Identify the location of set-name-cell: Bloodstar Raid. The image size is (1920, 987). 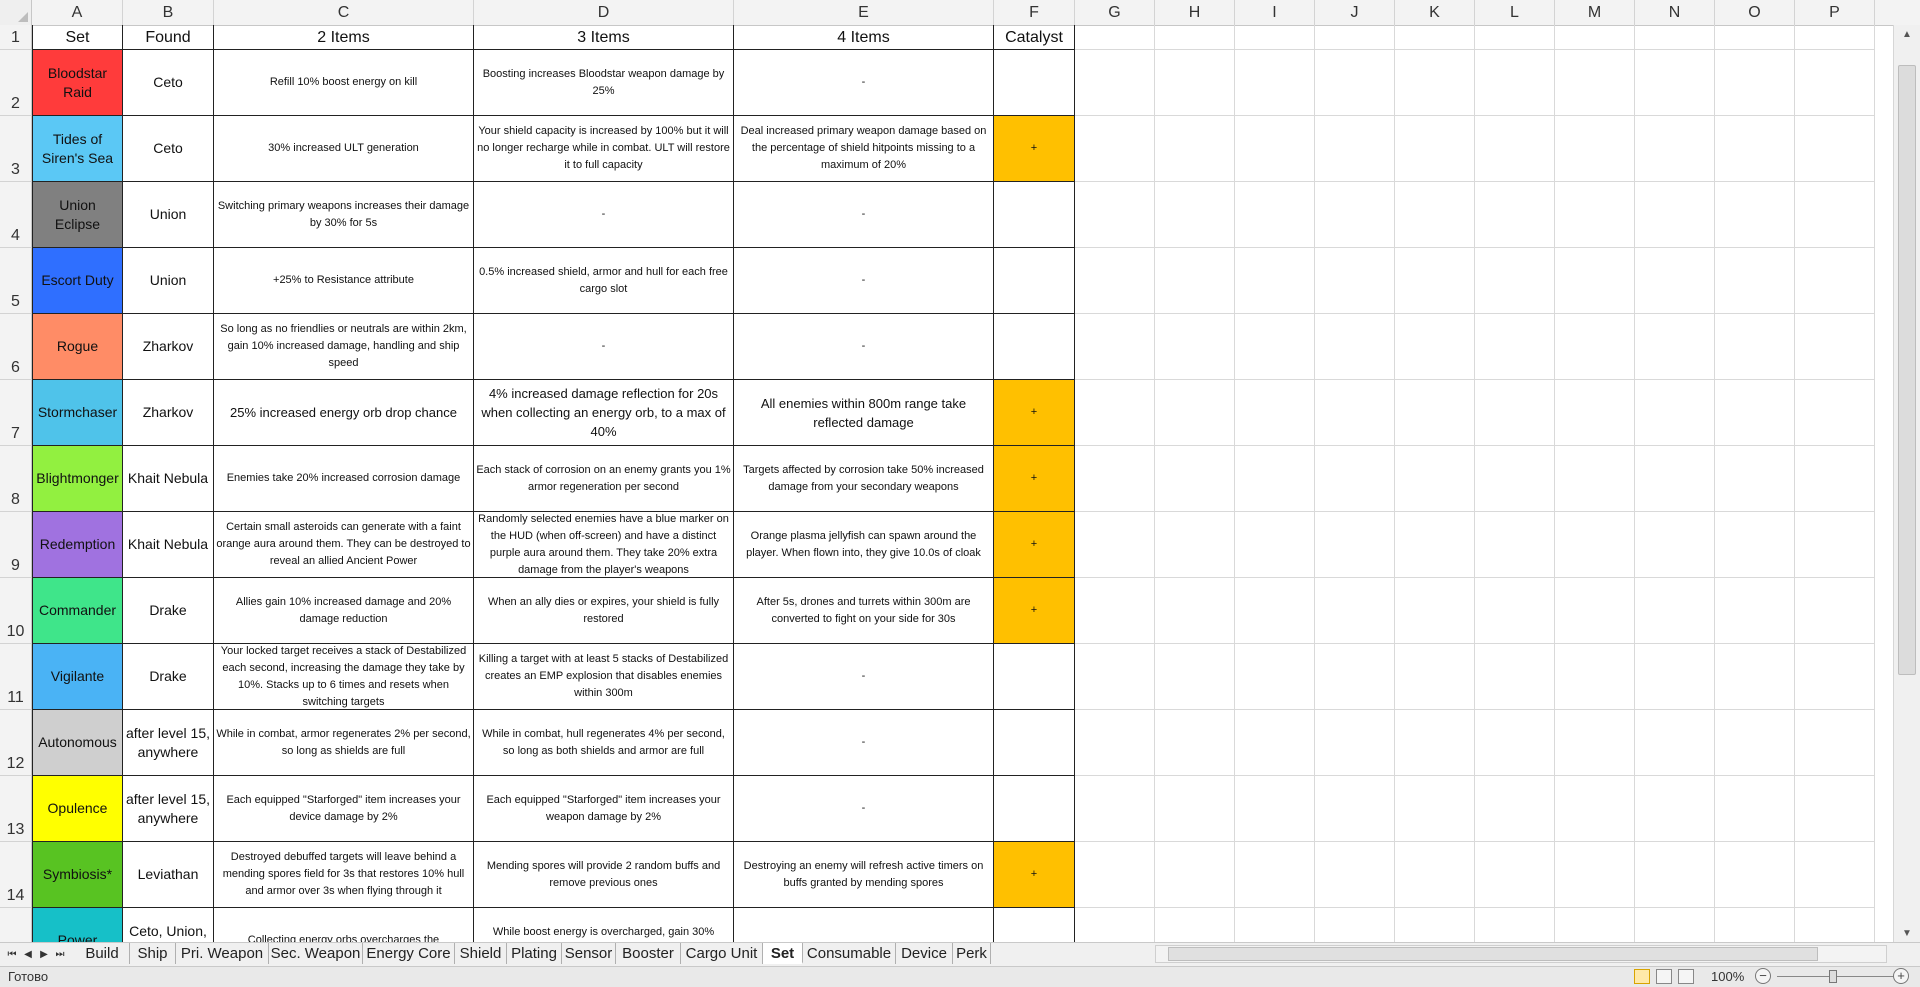
(77, 83).